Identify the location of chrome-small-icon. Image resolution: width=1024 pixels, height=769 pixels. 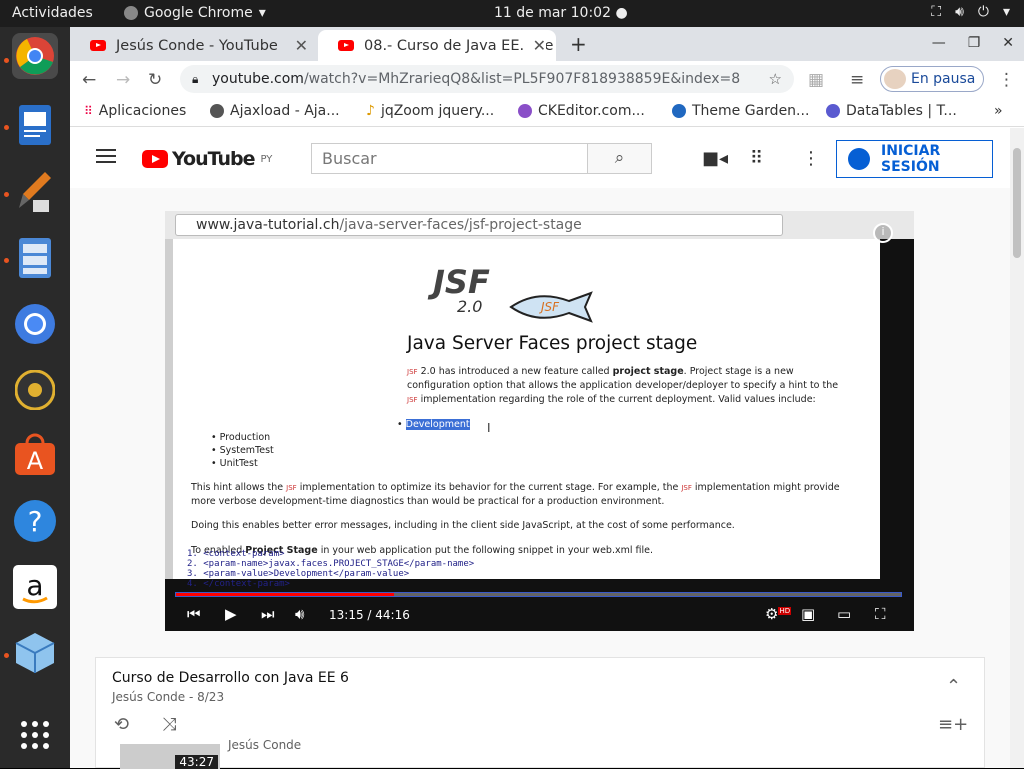
(131, 13).